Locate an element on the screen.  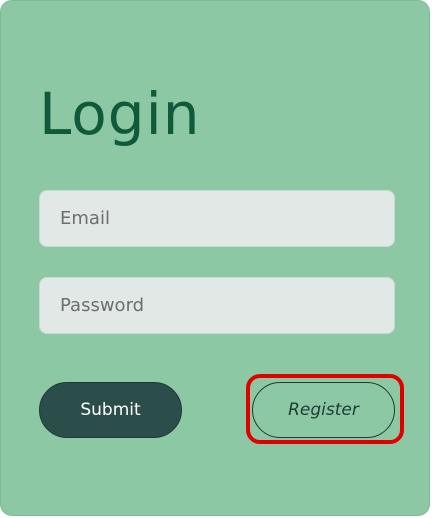
submit-button: Submit is located at coordinates (110, 410).